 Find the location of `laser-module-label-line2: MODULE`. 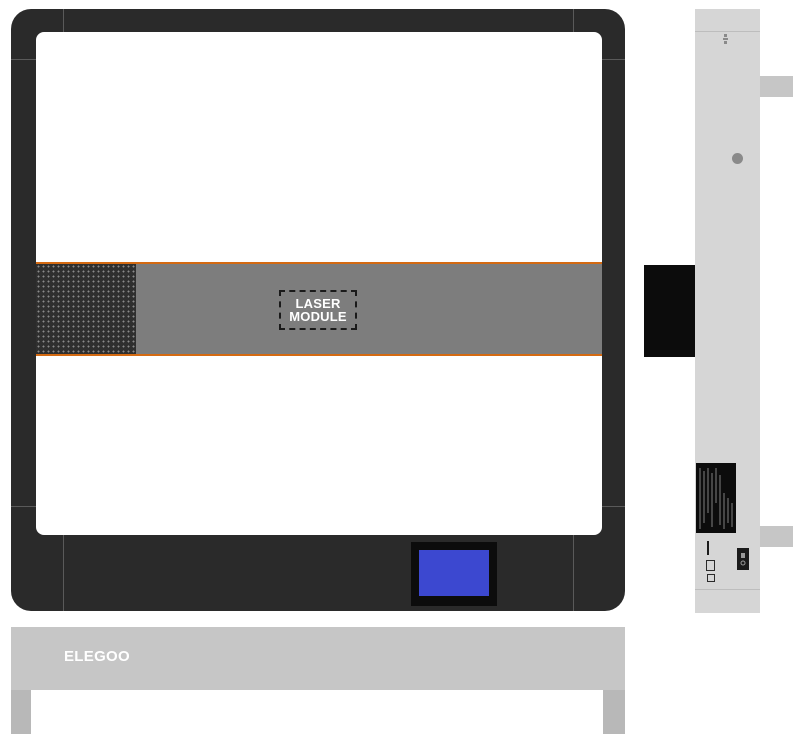

laser-module-label-line2: MODULE is located at coordinates (318, 316).